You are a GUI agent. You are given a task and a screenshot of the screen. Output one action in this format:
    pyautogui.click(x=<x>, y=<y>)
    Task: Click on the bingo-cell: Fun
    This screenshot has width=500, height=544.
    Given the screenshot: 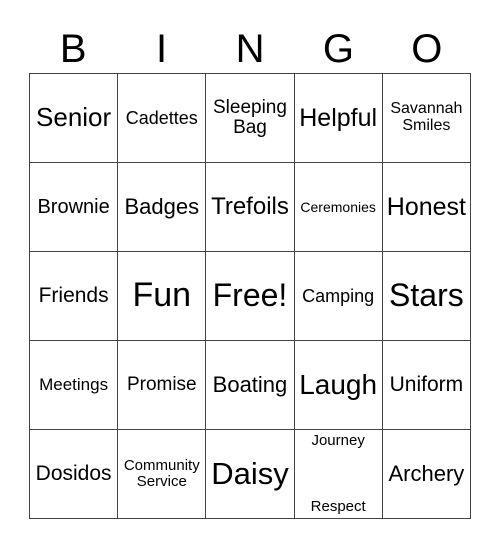 What is the action you would take?
    pyautogui.click(x=162, y=296)
    